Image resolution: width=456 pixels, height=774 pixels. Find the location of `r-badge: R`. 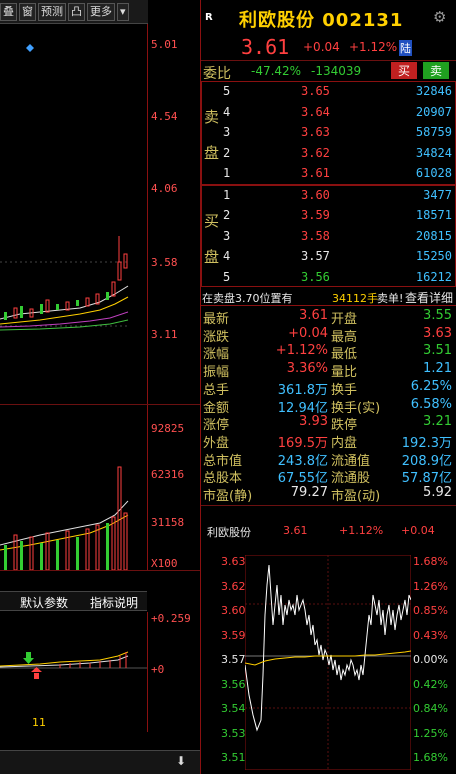

r-badge: R is located at coordinates (209, 17).